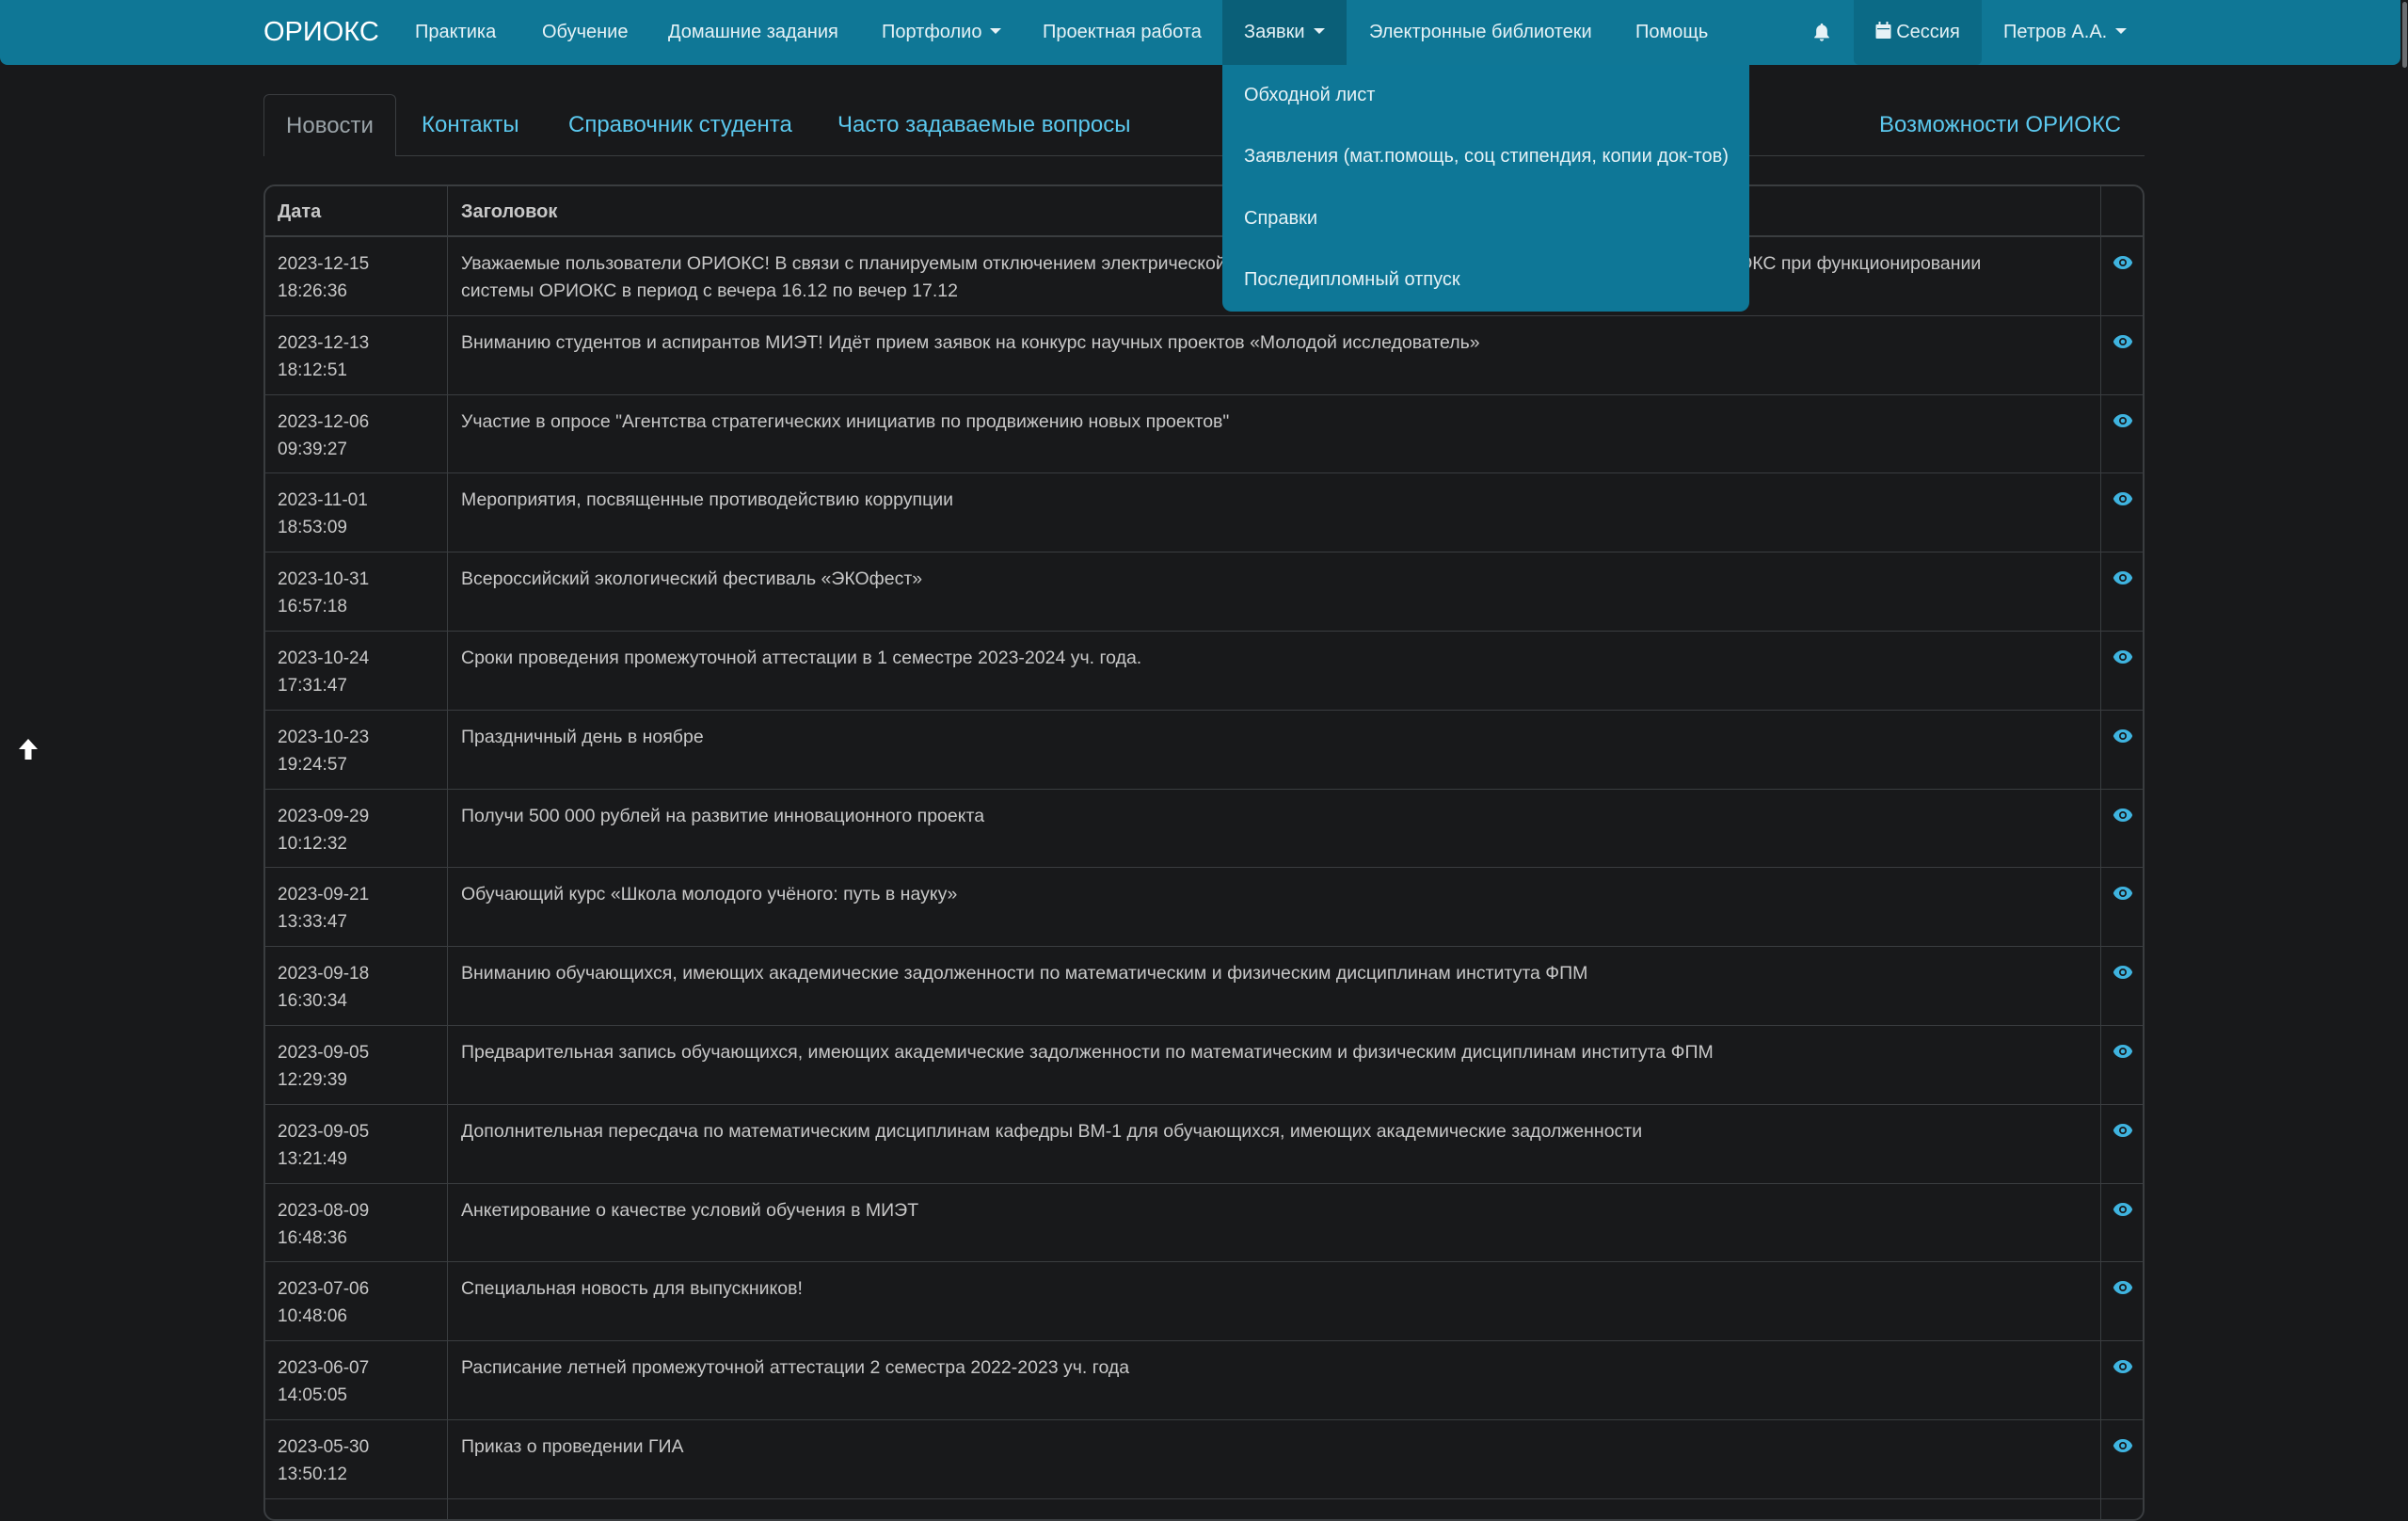 This screenshot has height=1521, width=2408. I want to click on page-scrollbar, so click(2404, 752).